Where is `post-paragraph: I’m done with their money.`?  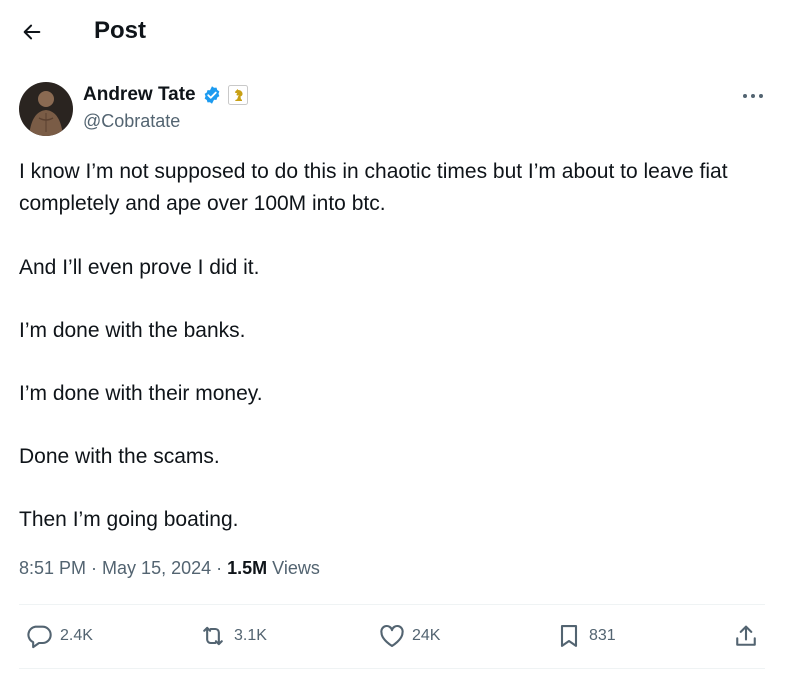
post-paragraph: I’m done with their money. is located at coordinates (141, 393).